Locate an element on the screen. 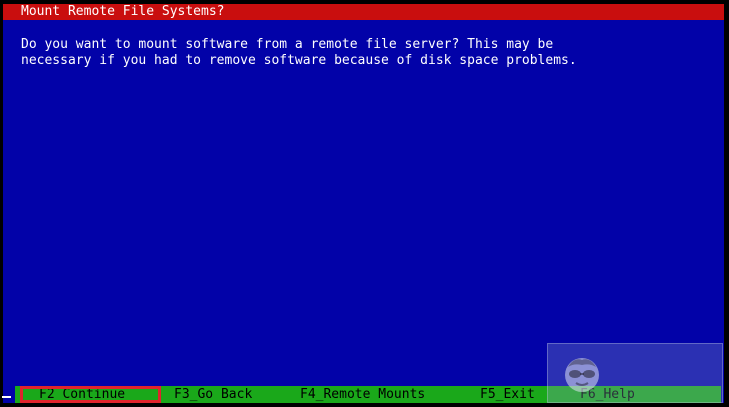  f4-remote-mounts-key: F4_Remote Mounts is located at coordinates (362, 394).